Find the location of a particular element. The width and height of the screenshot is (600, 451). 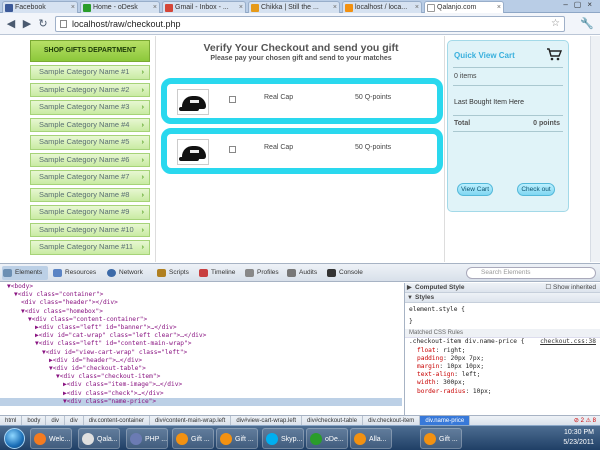

sidebar-category-item: Sample Category Name #3 › is located at coordinates (90, 107).